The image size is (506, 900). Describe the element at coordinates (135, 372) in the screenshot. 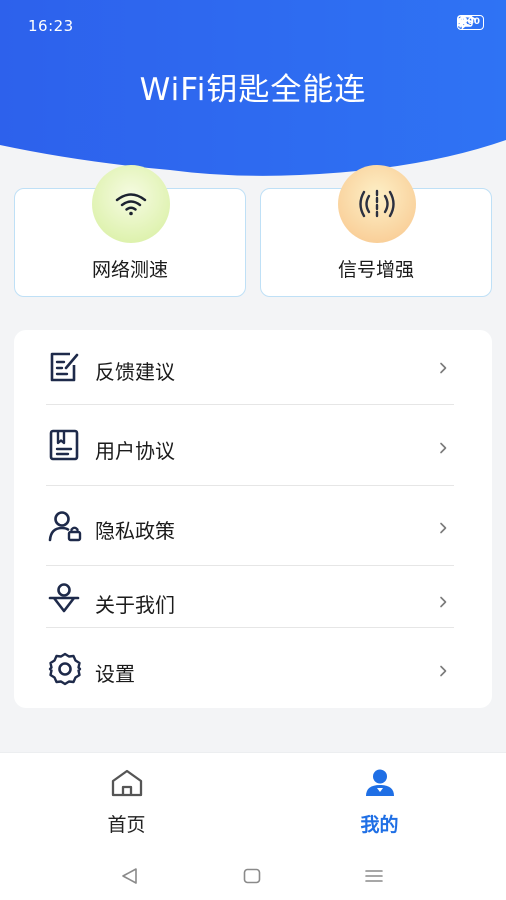

I see `menu-label-feedback: 反馈建议` at that location.